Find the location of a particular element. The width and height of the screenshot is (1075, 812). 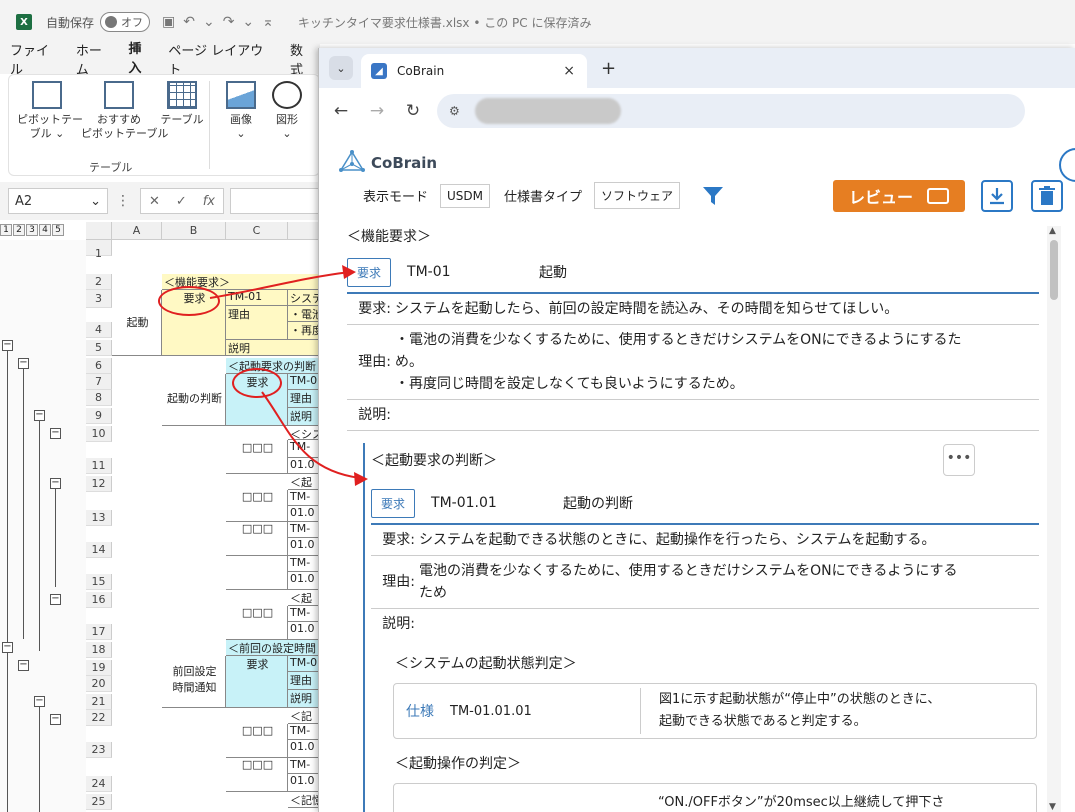

row-header: 2 is located at coordinates (99, 282).